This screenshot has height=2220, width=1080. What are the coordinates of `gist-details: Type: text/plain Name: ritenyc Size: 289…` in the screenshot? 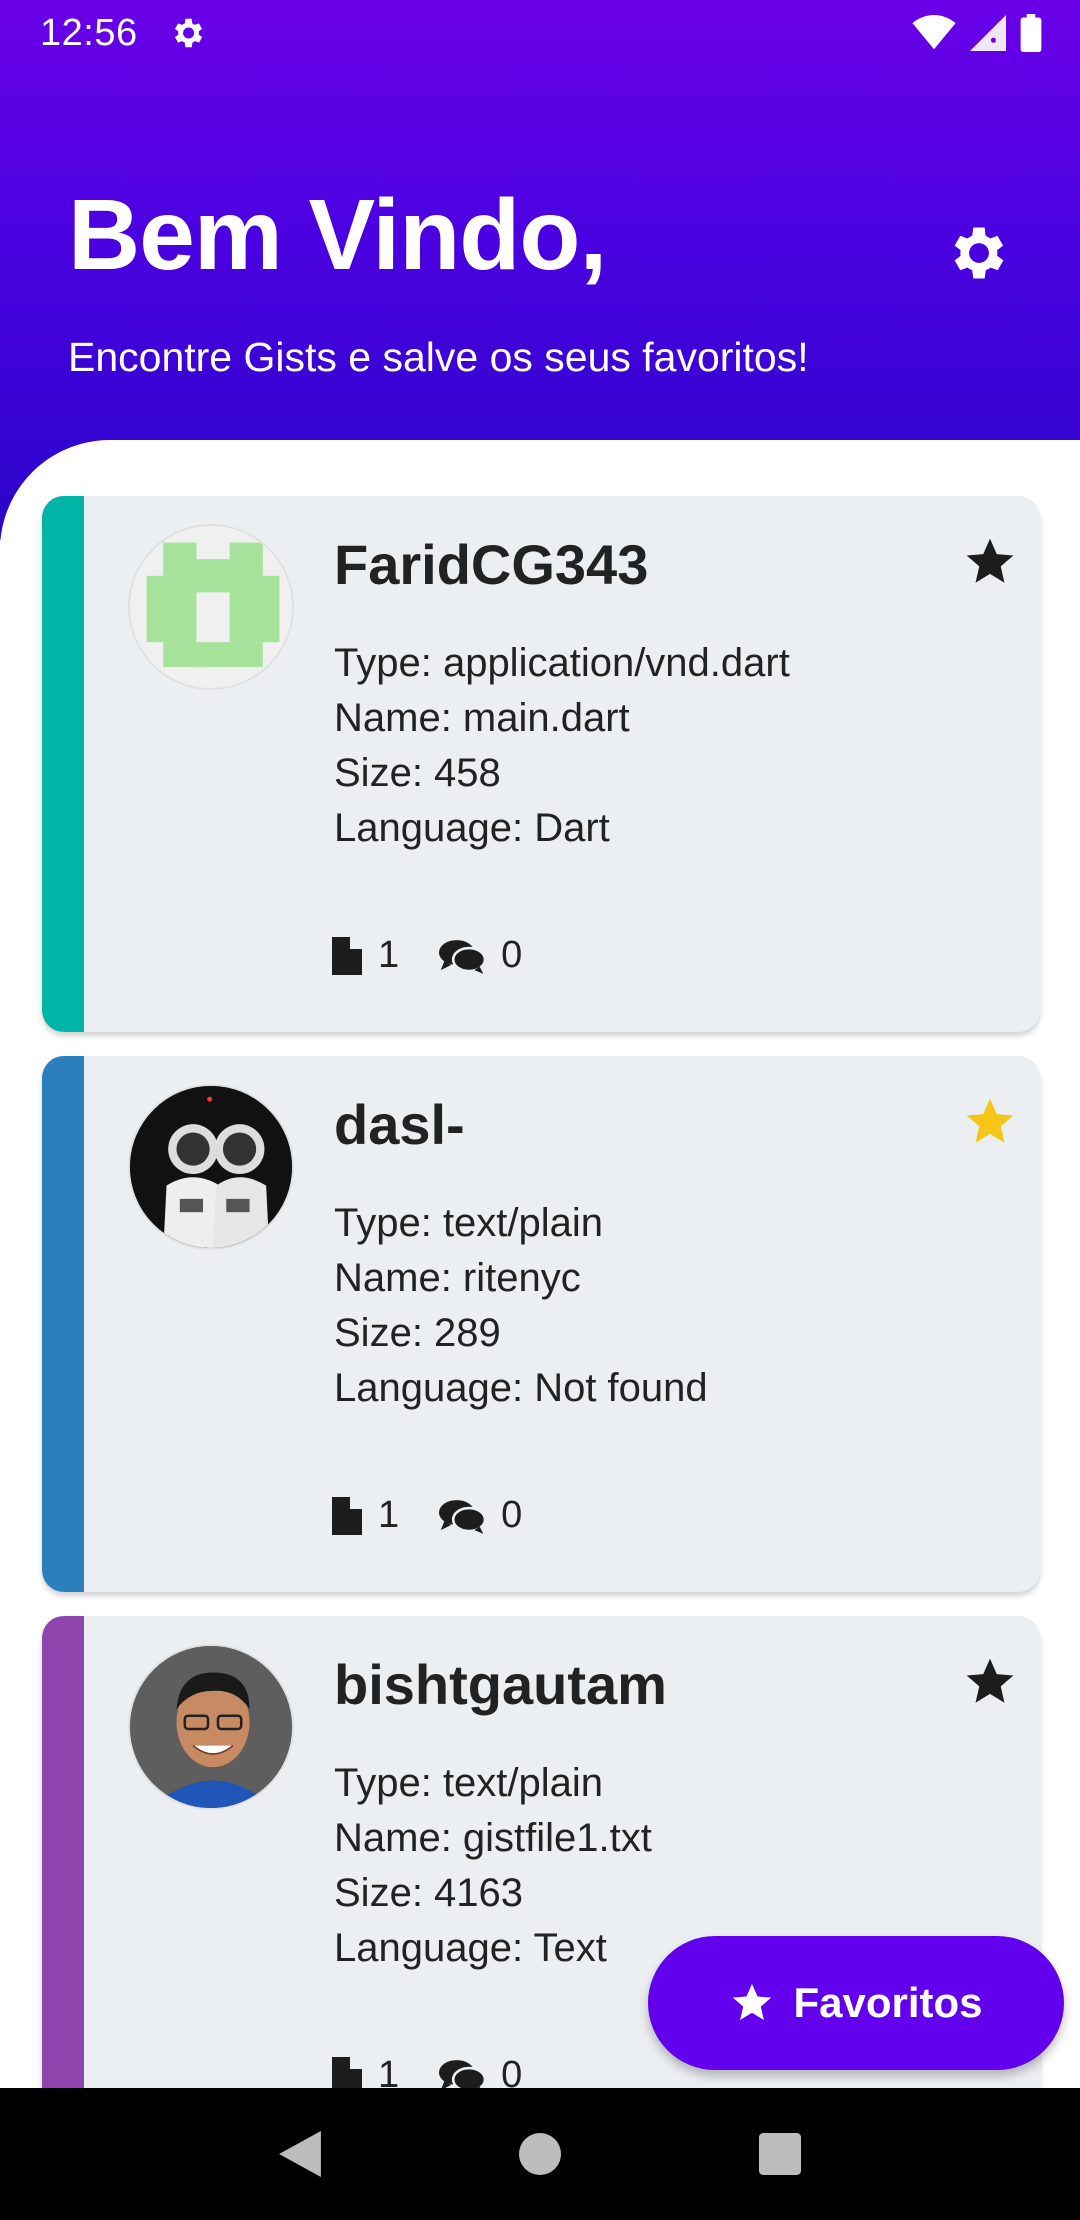 It's located at (521, 1306).